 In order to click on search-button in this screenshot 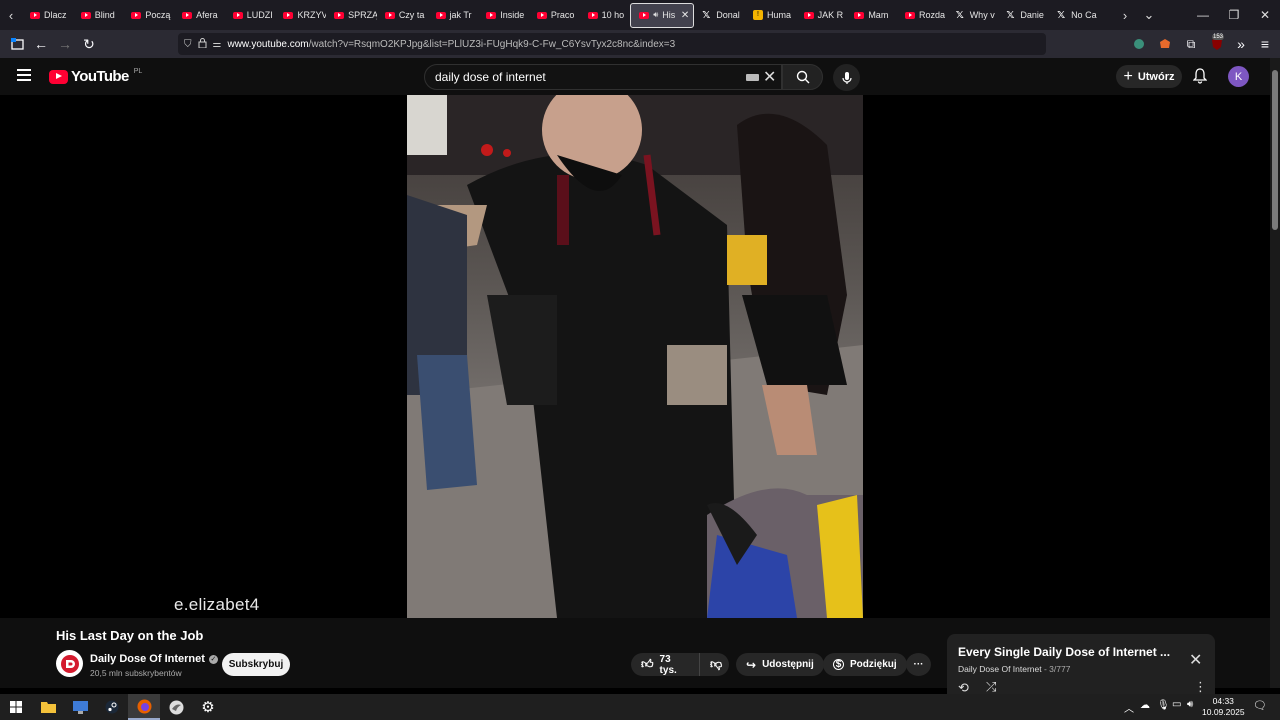, I will do `click(802, 77)`.